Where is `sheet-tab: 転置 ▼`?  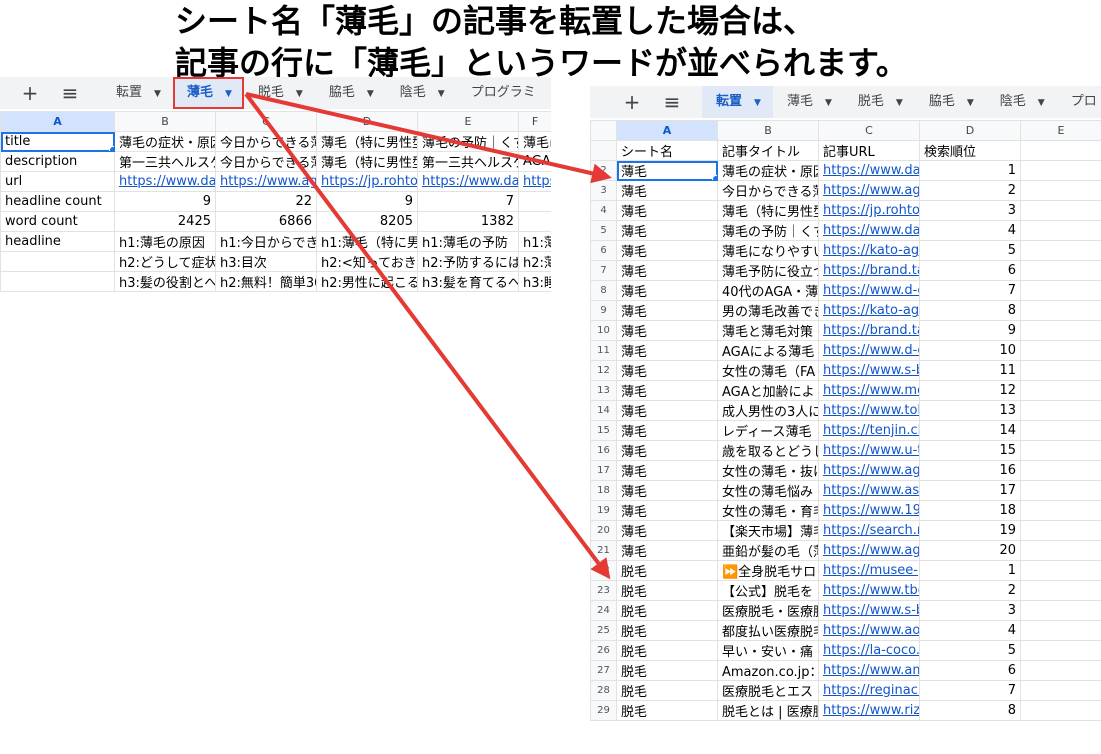 sheet-tab: 転置 ▼ is located at coordinates (137, 93).